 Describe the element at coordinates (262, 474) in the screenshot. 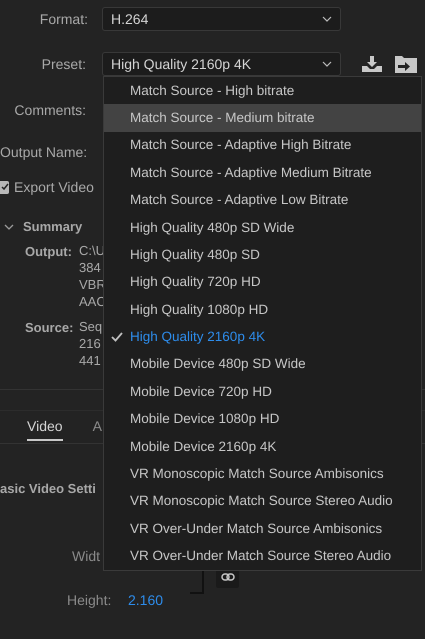

I see `menu-item: VR Monoscopic Match Source Ambisonics` at that location.